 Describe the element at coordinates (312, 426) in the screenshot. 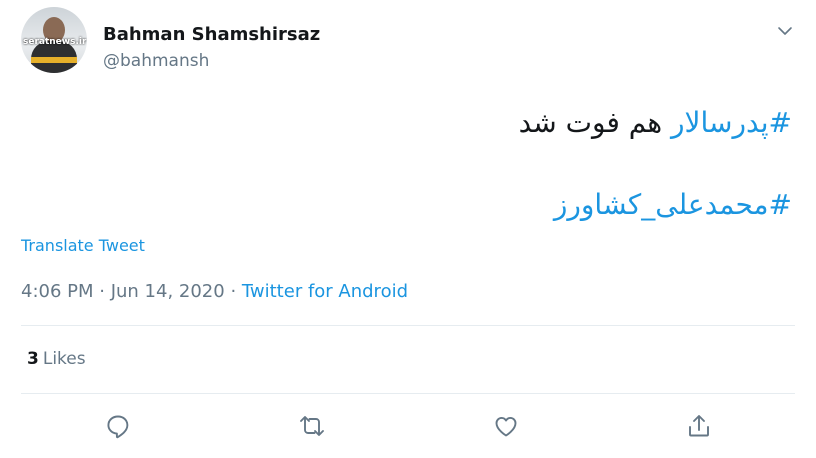

I see `retweet-icon` at that location.